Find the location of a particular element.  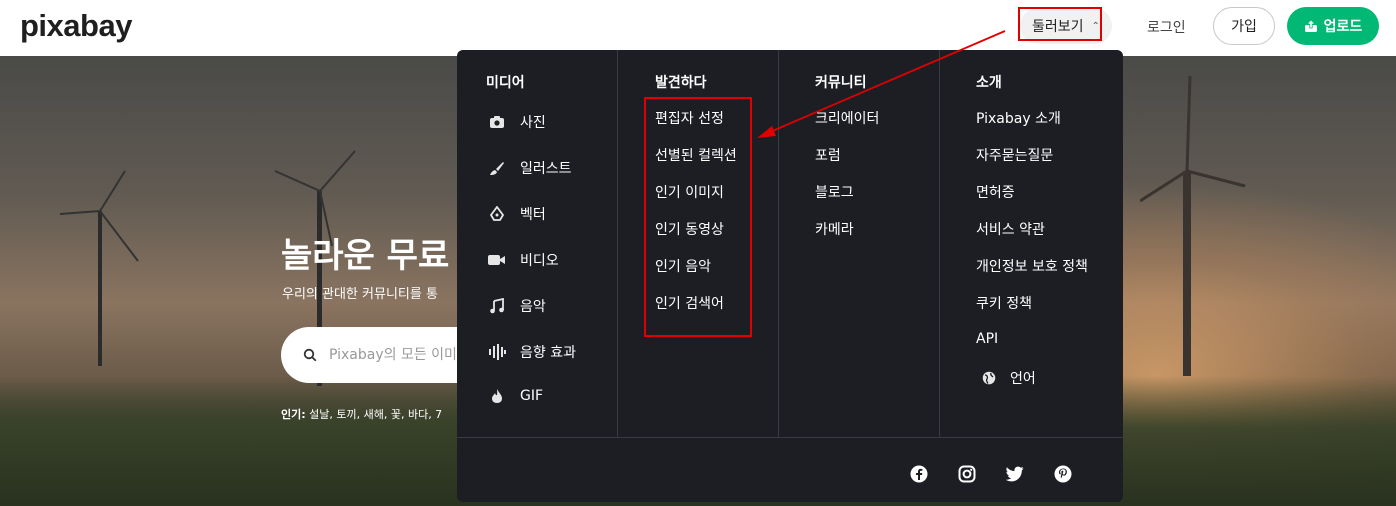

menu-item-label: 일러스트 is located at coordinates (546, 169).